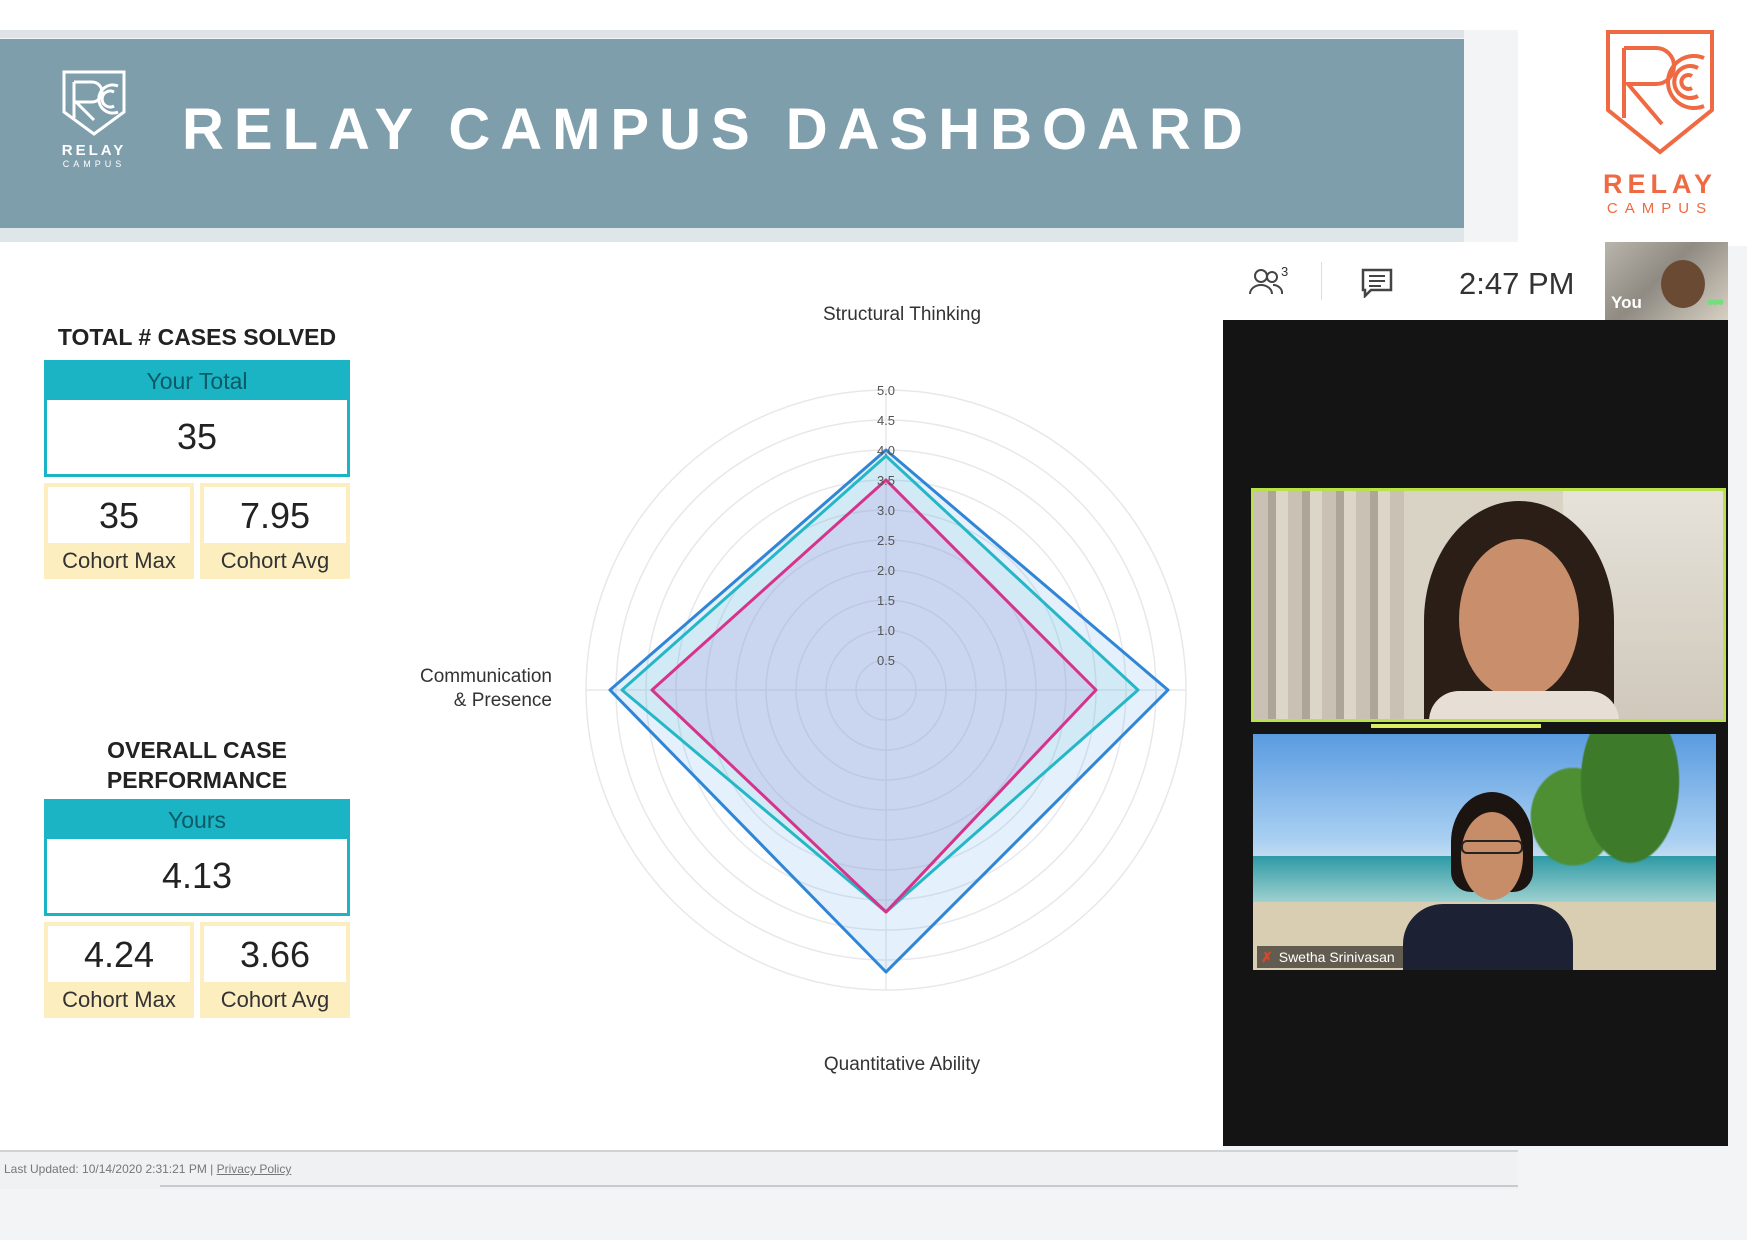  Describe the element at coordinates (197, 380) in the screenshot. I see `cases-head-label: Your Total` at that location.